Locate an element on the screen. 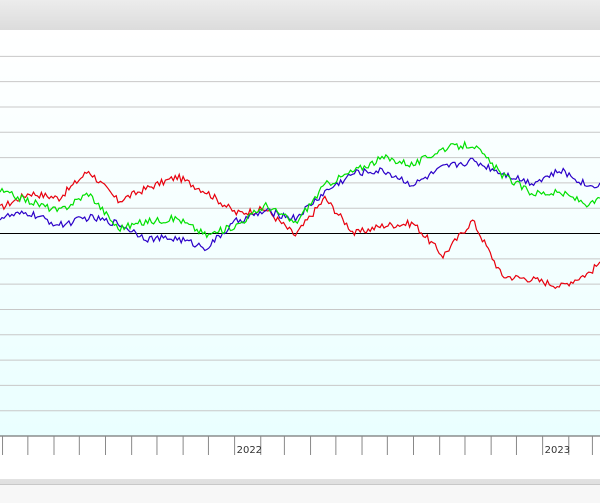 The height and width of the screenshot is (503, 600). x-tick-label: 2023 is located at coordinates (557, 450).